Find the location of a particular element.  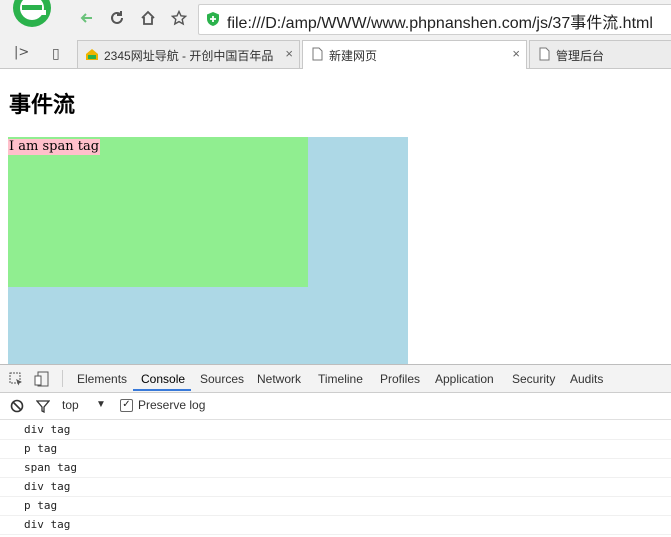

devtools-tab-application: Application is located at coordinates (464, 379).